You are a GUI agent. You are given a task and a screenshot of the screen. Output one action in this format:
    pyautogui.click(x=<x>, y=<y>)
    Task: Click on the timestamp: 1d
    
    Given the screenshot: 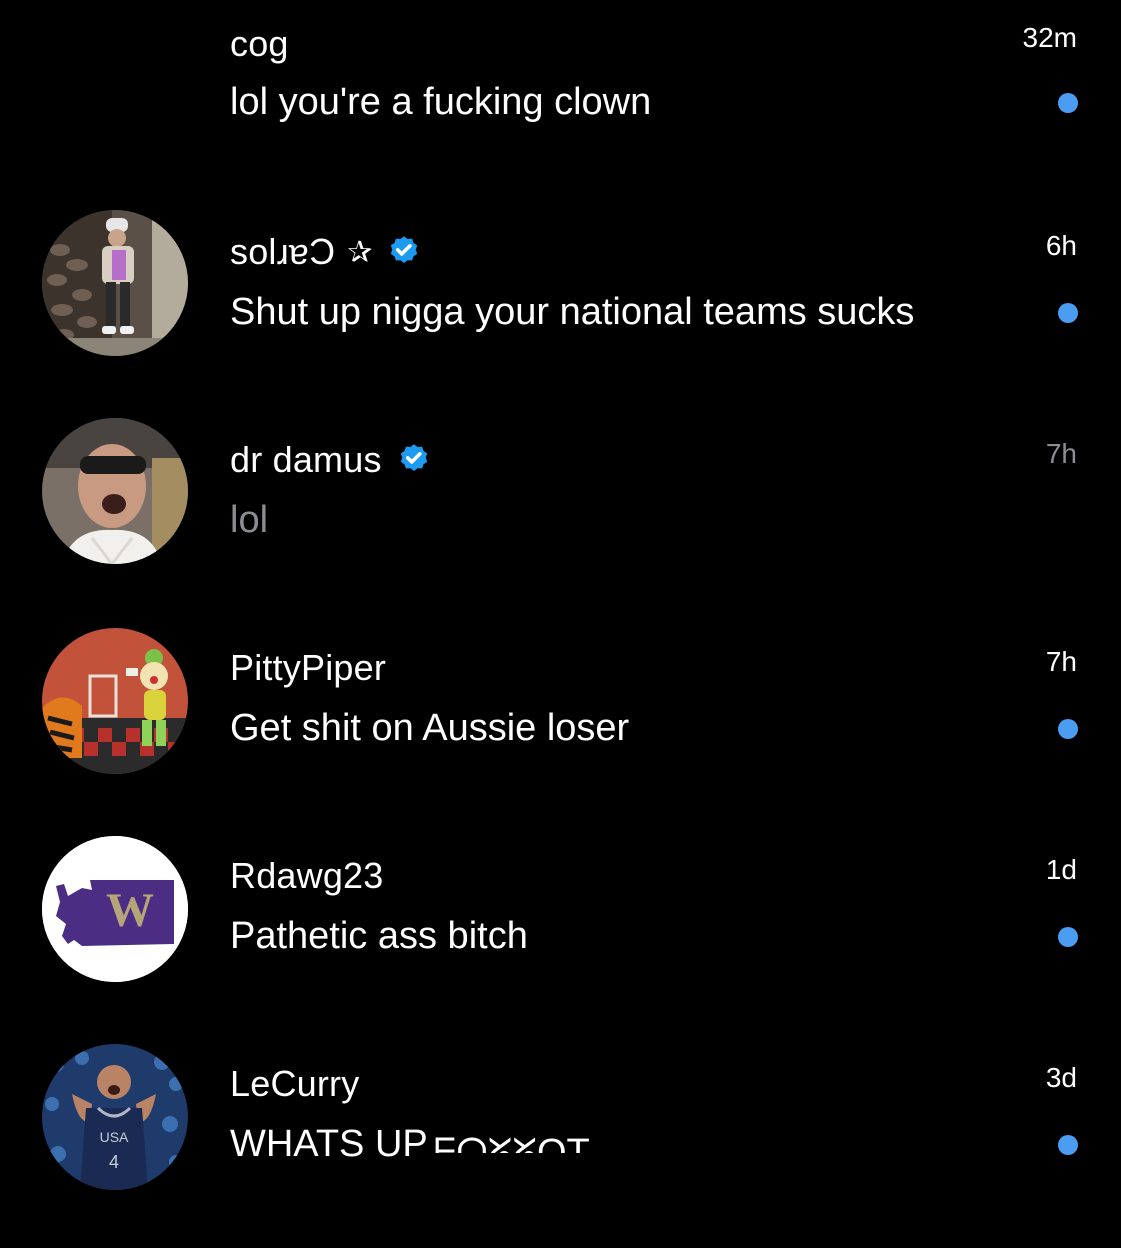 What is the action you would take?
    pyautogui.click(x=1061, y=869)
    